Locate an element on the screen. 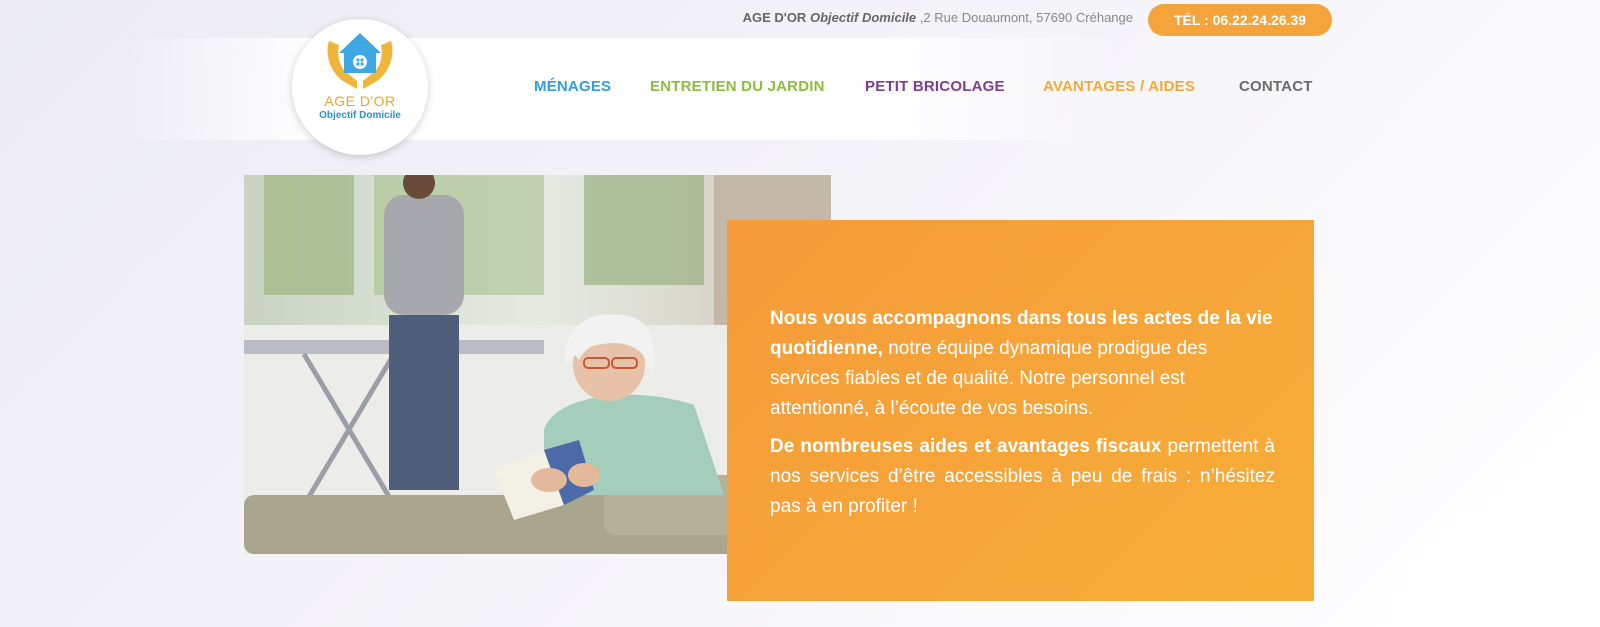 The height and width of the screenshot is (627, 1600). brand-name: AGE D'OR is located at coordinates (774, 17).